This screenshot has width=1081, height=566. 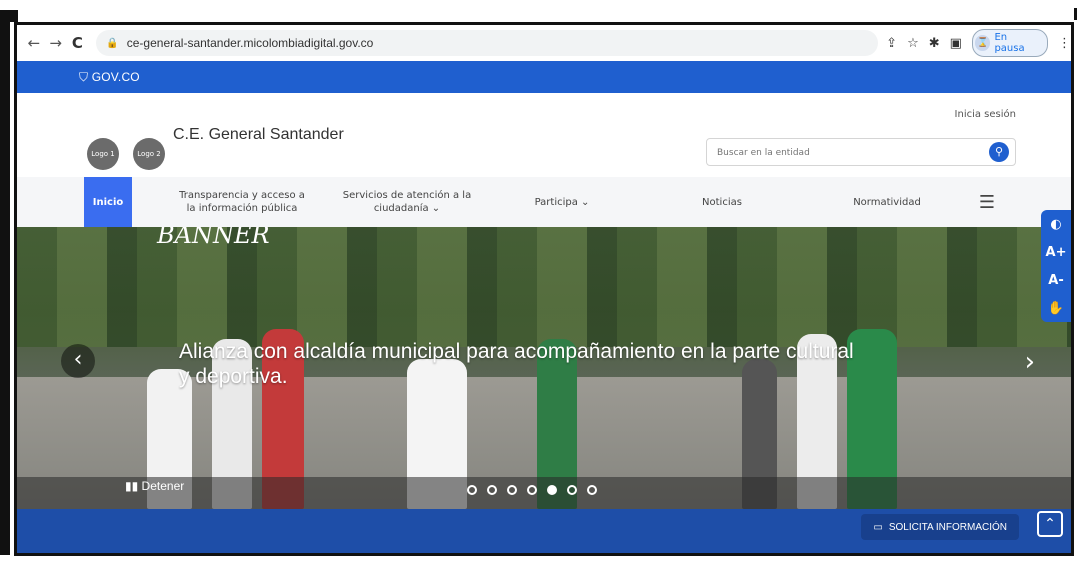 I want to click on nav-item-participa: Participa ⌄, so click(x=562, y=202).